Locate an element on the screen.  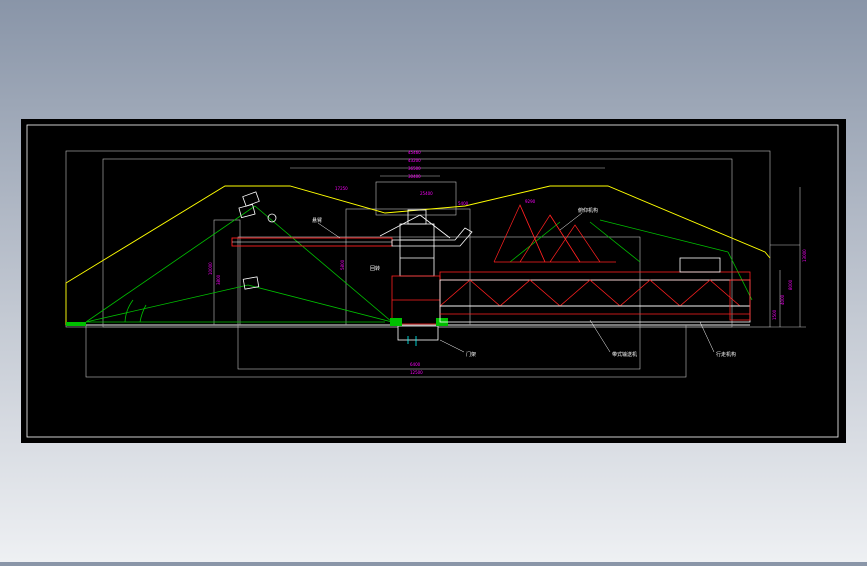
dim-bottom-2: 12500 is located at coordinates (416, 372).